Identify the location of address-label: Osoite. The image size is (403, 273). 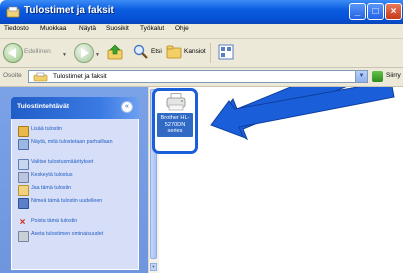
(12, 75).